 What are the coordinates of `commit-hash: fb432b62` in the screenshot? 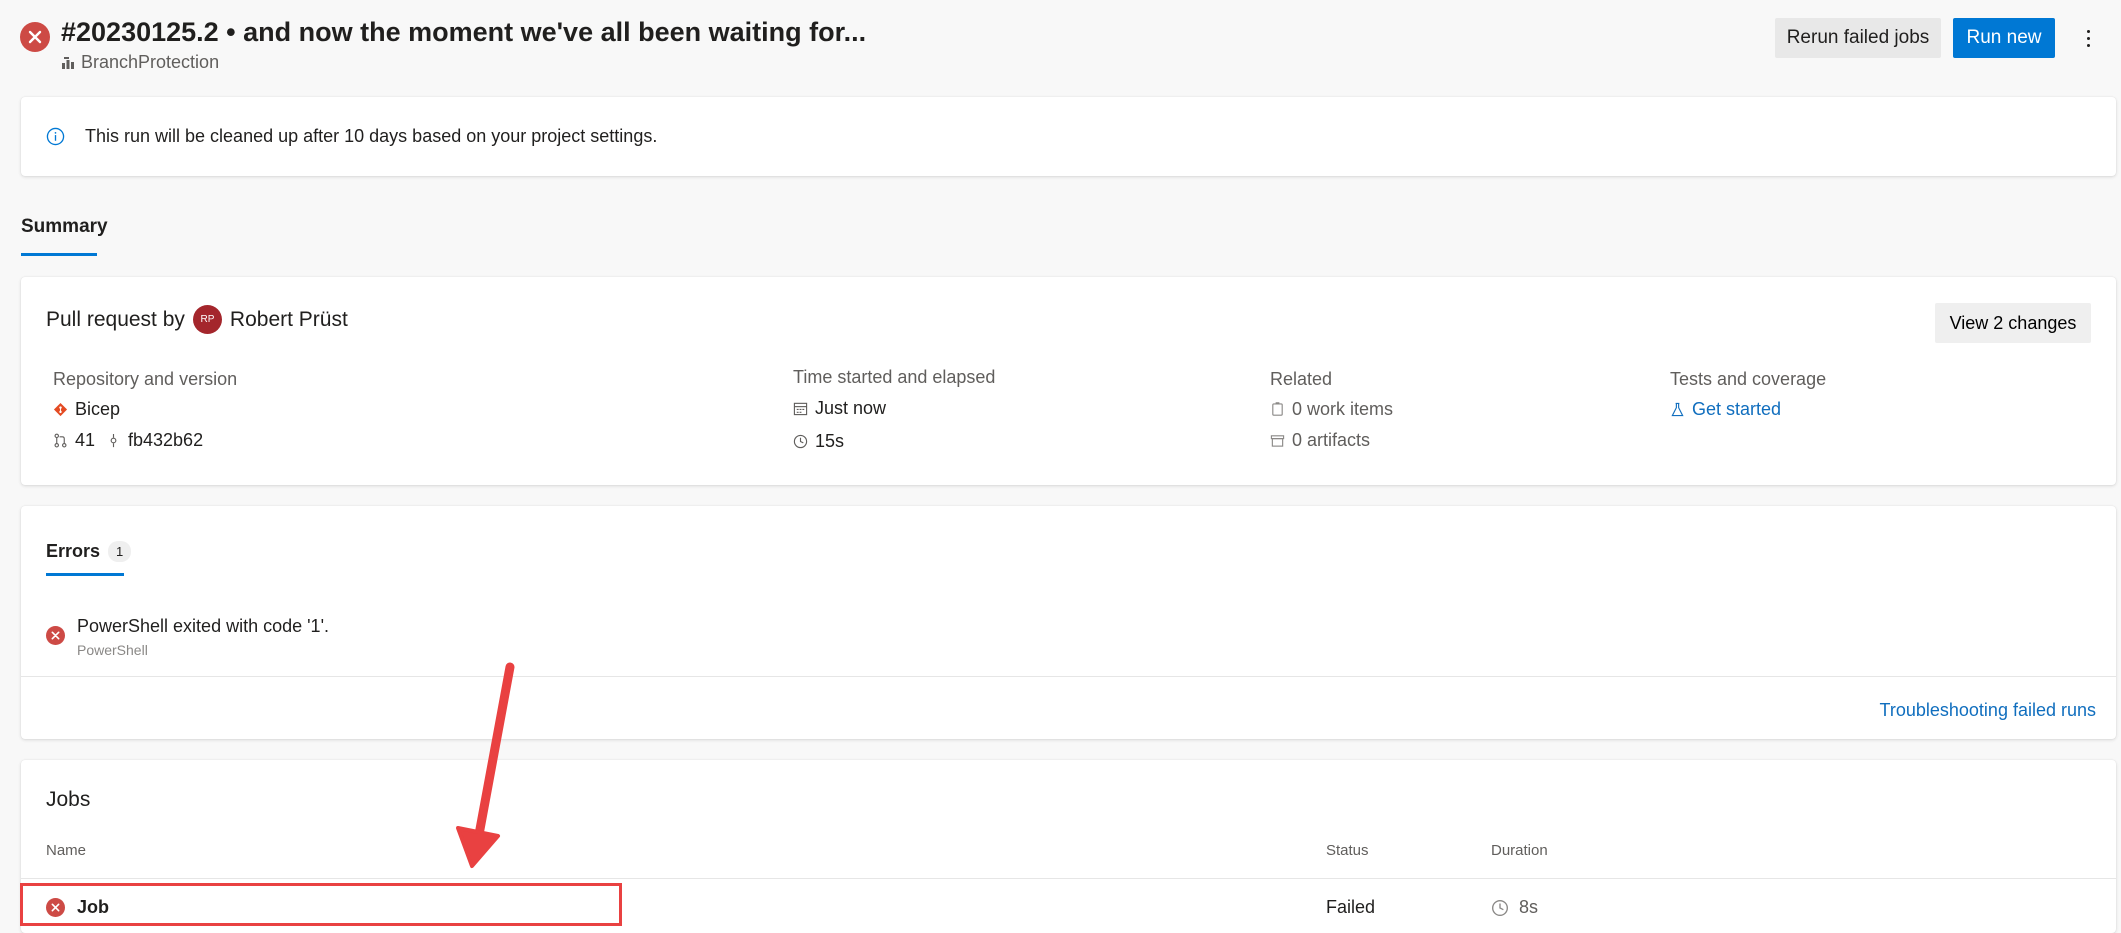 It's located at (166, 440).